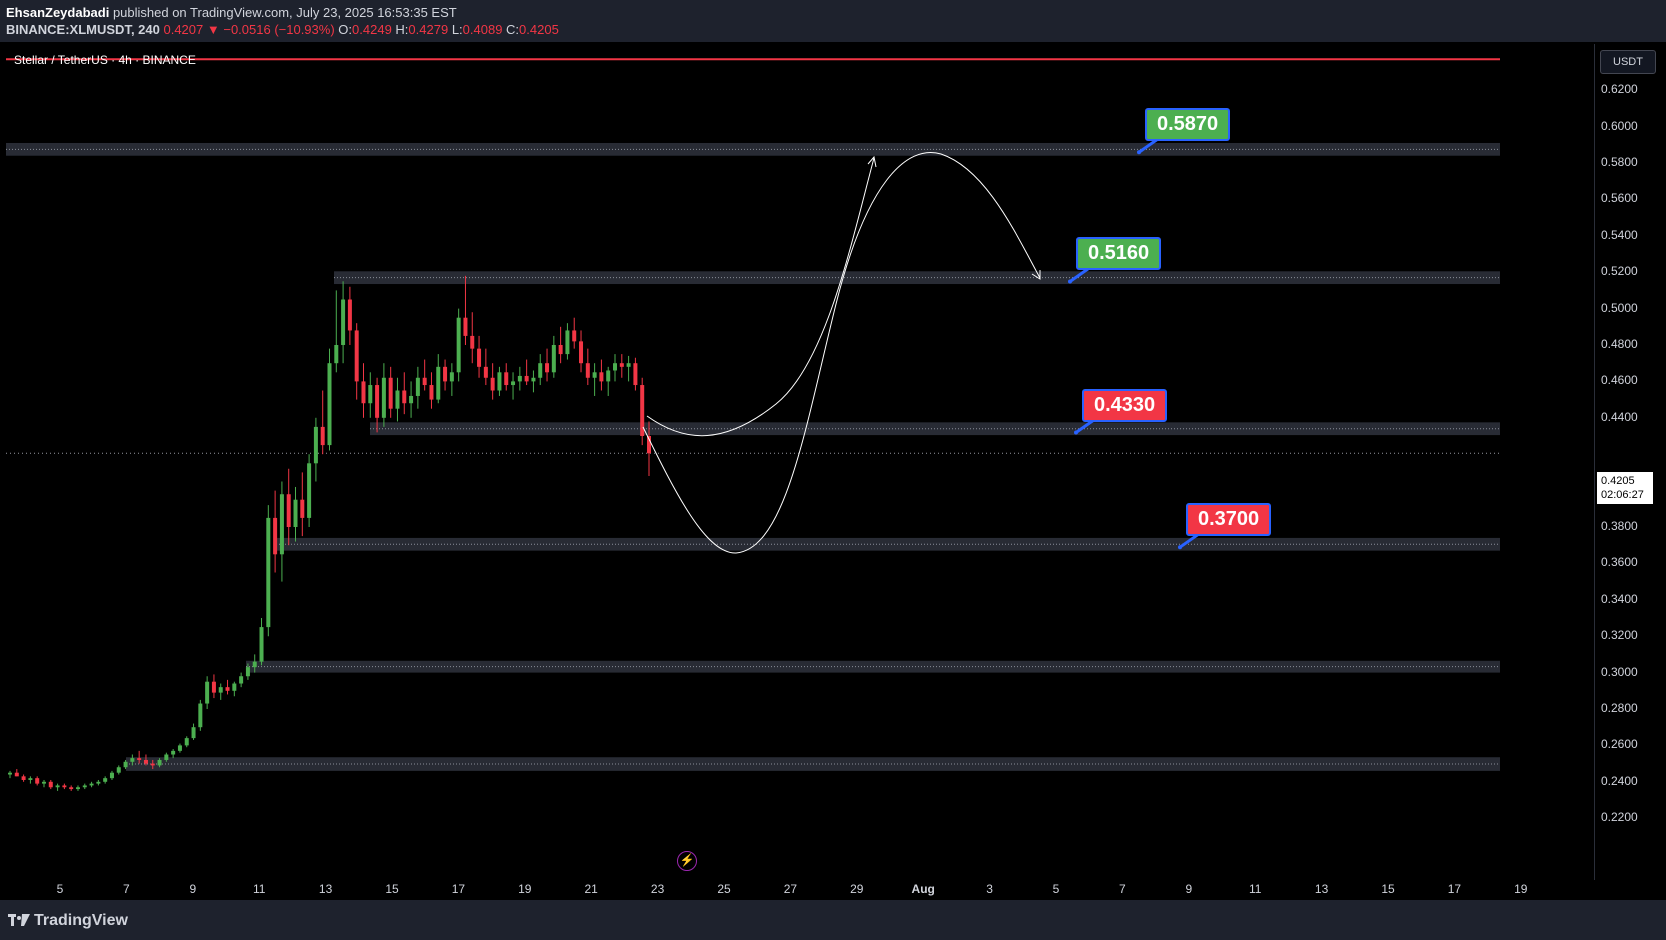 This screenshot has height=940, width=1666. I want to click on y-tick-label: 0.4600, so click(1619, 380).